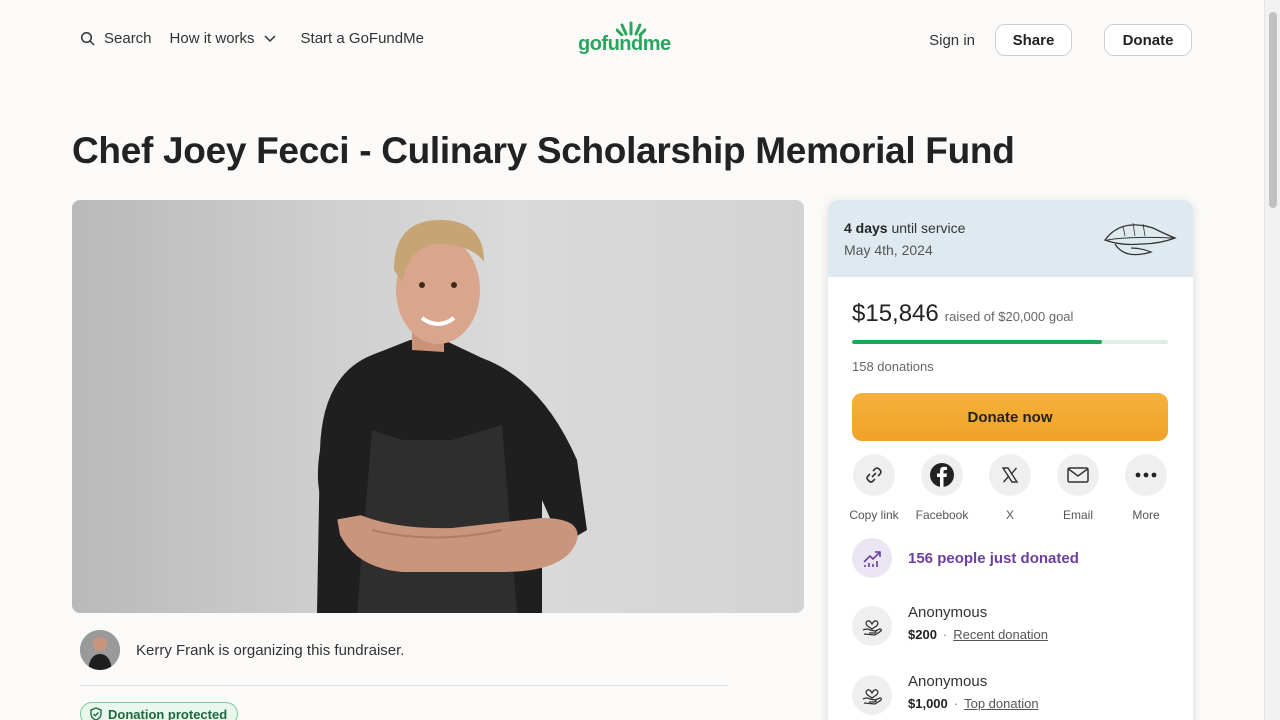 The width and height of the screenshot is (1280, 720). I want to click on share-more-circle, so click(1146, 475).